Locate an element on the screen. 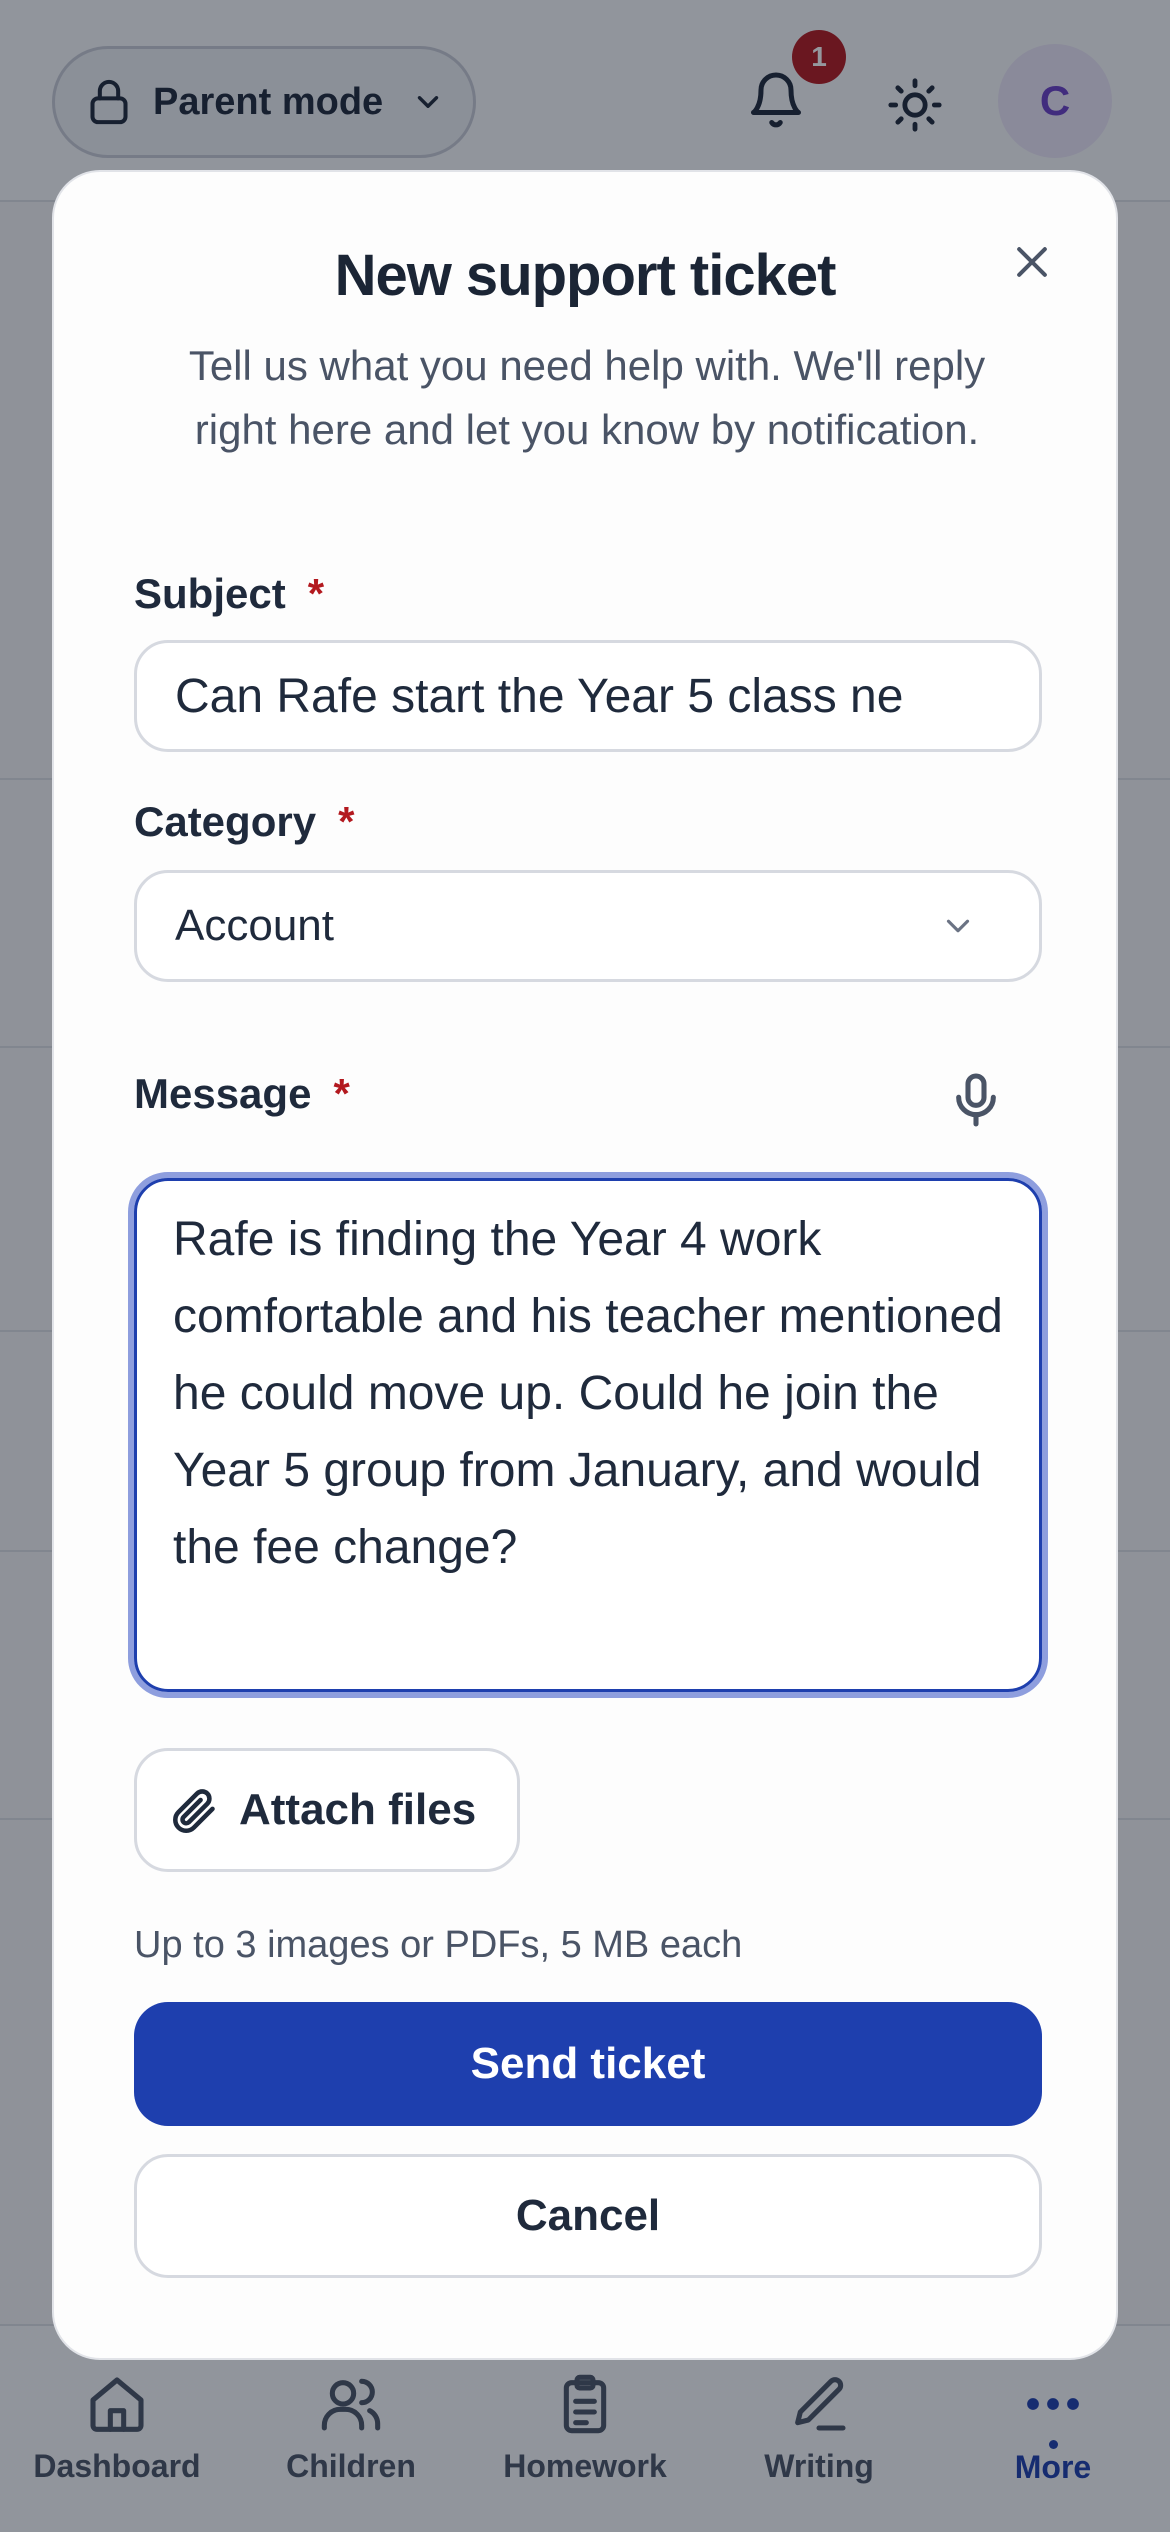  modal-title: New support ticket is located at coordinates (585, 275).